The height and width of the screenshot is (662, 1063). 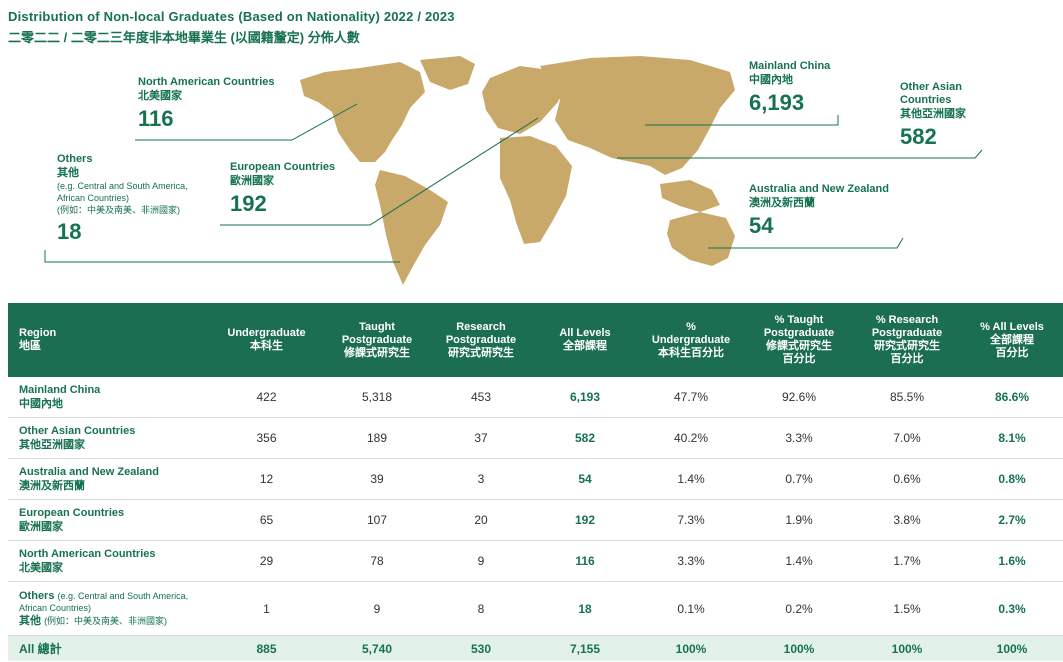 What do you see at coordinates (691, 608) in the screenshot?
I see `cell-pct-undergraduate: 0.1%` at bounding box center [691, 608].